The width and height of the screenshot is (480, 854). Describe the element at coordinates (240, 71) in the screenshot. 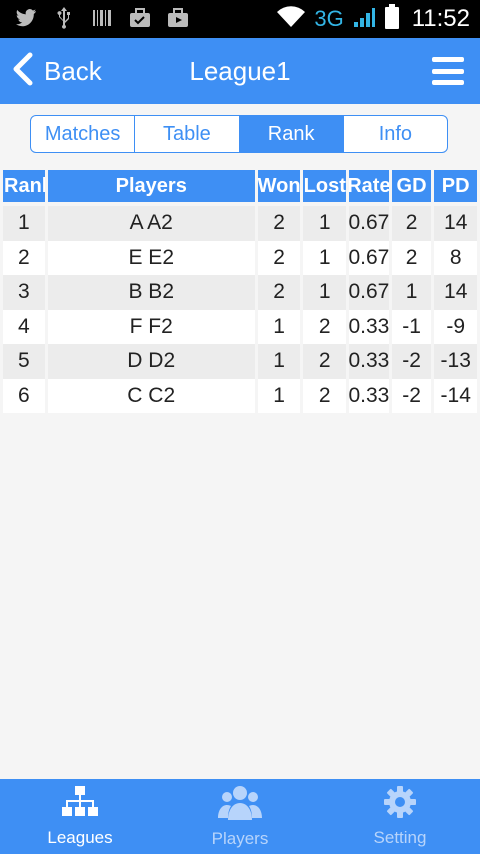

I see `app-bar: Back League1` at that location.